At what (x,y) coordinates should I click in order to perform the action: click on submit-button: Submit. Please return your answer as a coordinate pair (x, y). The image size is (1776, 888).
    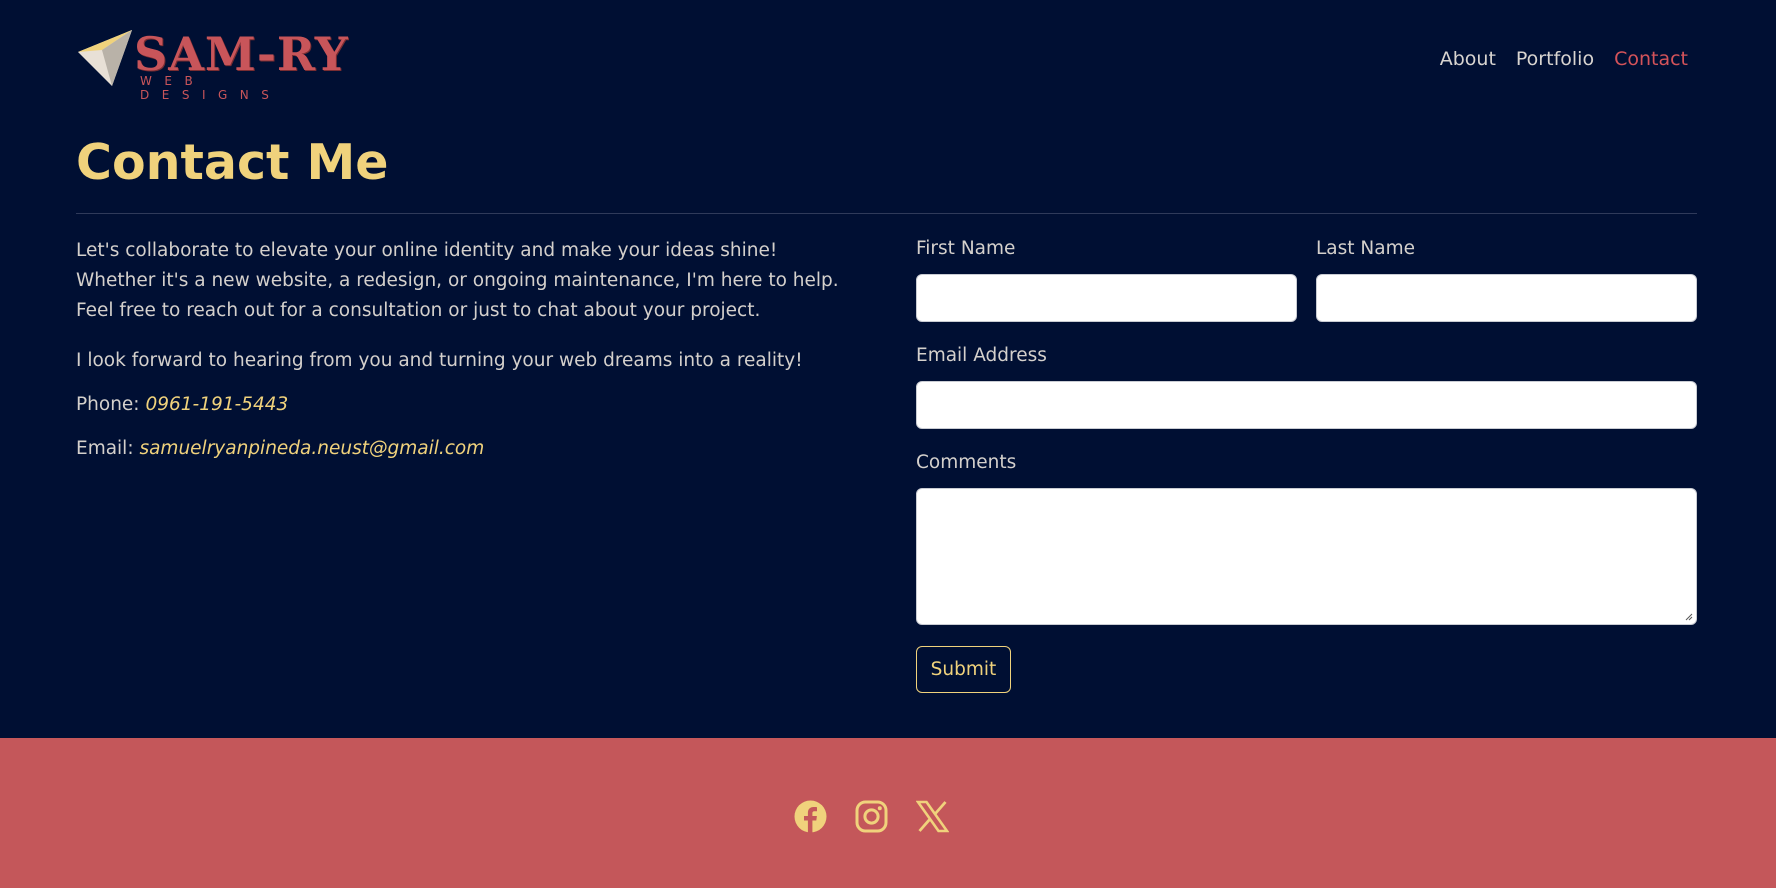
    Looking at the image, I should click on (963, 669).